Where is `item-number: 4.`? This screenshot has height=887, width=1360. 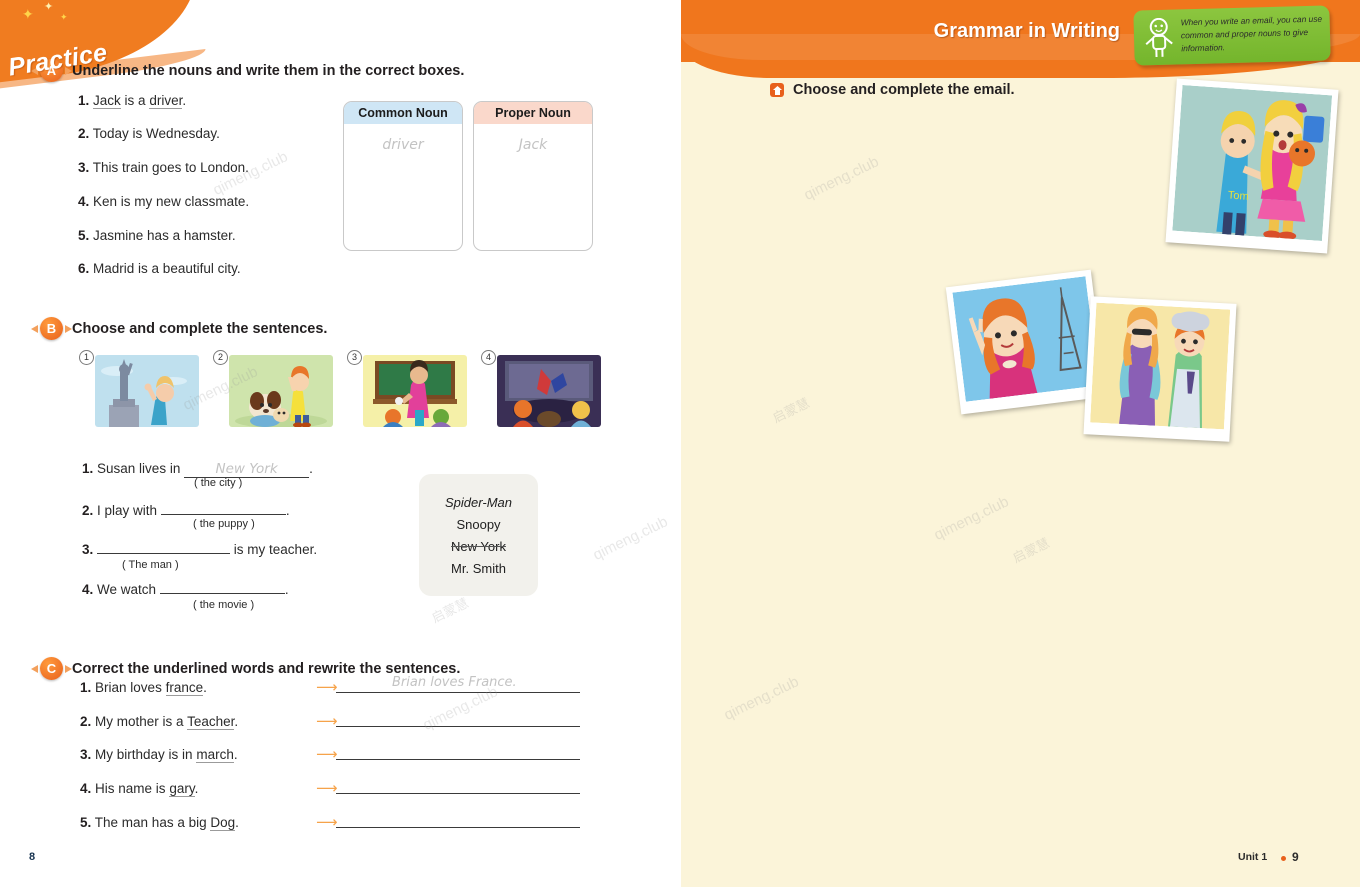
item-number: 4. is located at coordinates (84, 201).